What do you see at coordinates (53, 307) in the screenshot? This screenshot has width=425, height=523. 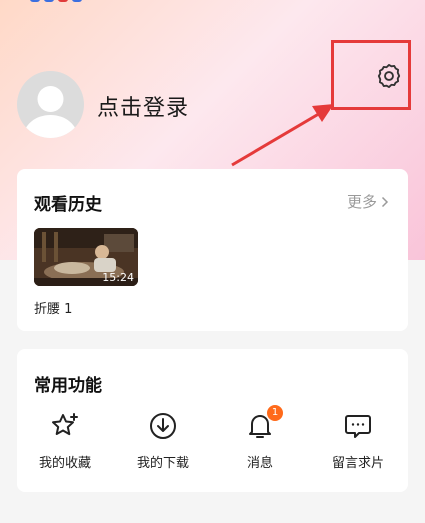 I see `video-title: 折腰 1` at bounding box center [53, 307].